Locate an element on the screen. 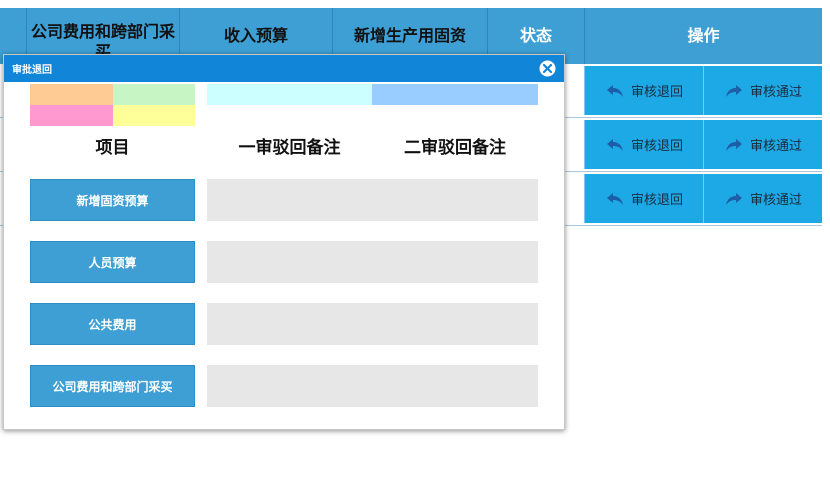 The width and height of the screenshot is (830, 494). item-new-fixed-asset-budget: 新增固资预算 is located at coordinates (112, 200).